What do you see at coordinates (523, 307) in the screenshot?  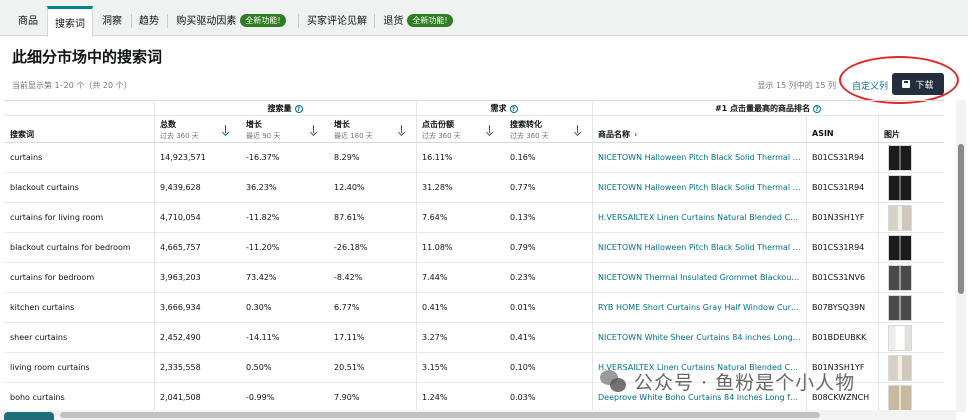 I see `cell-conversion: 0.01%` at bounding box center [523, 307].